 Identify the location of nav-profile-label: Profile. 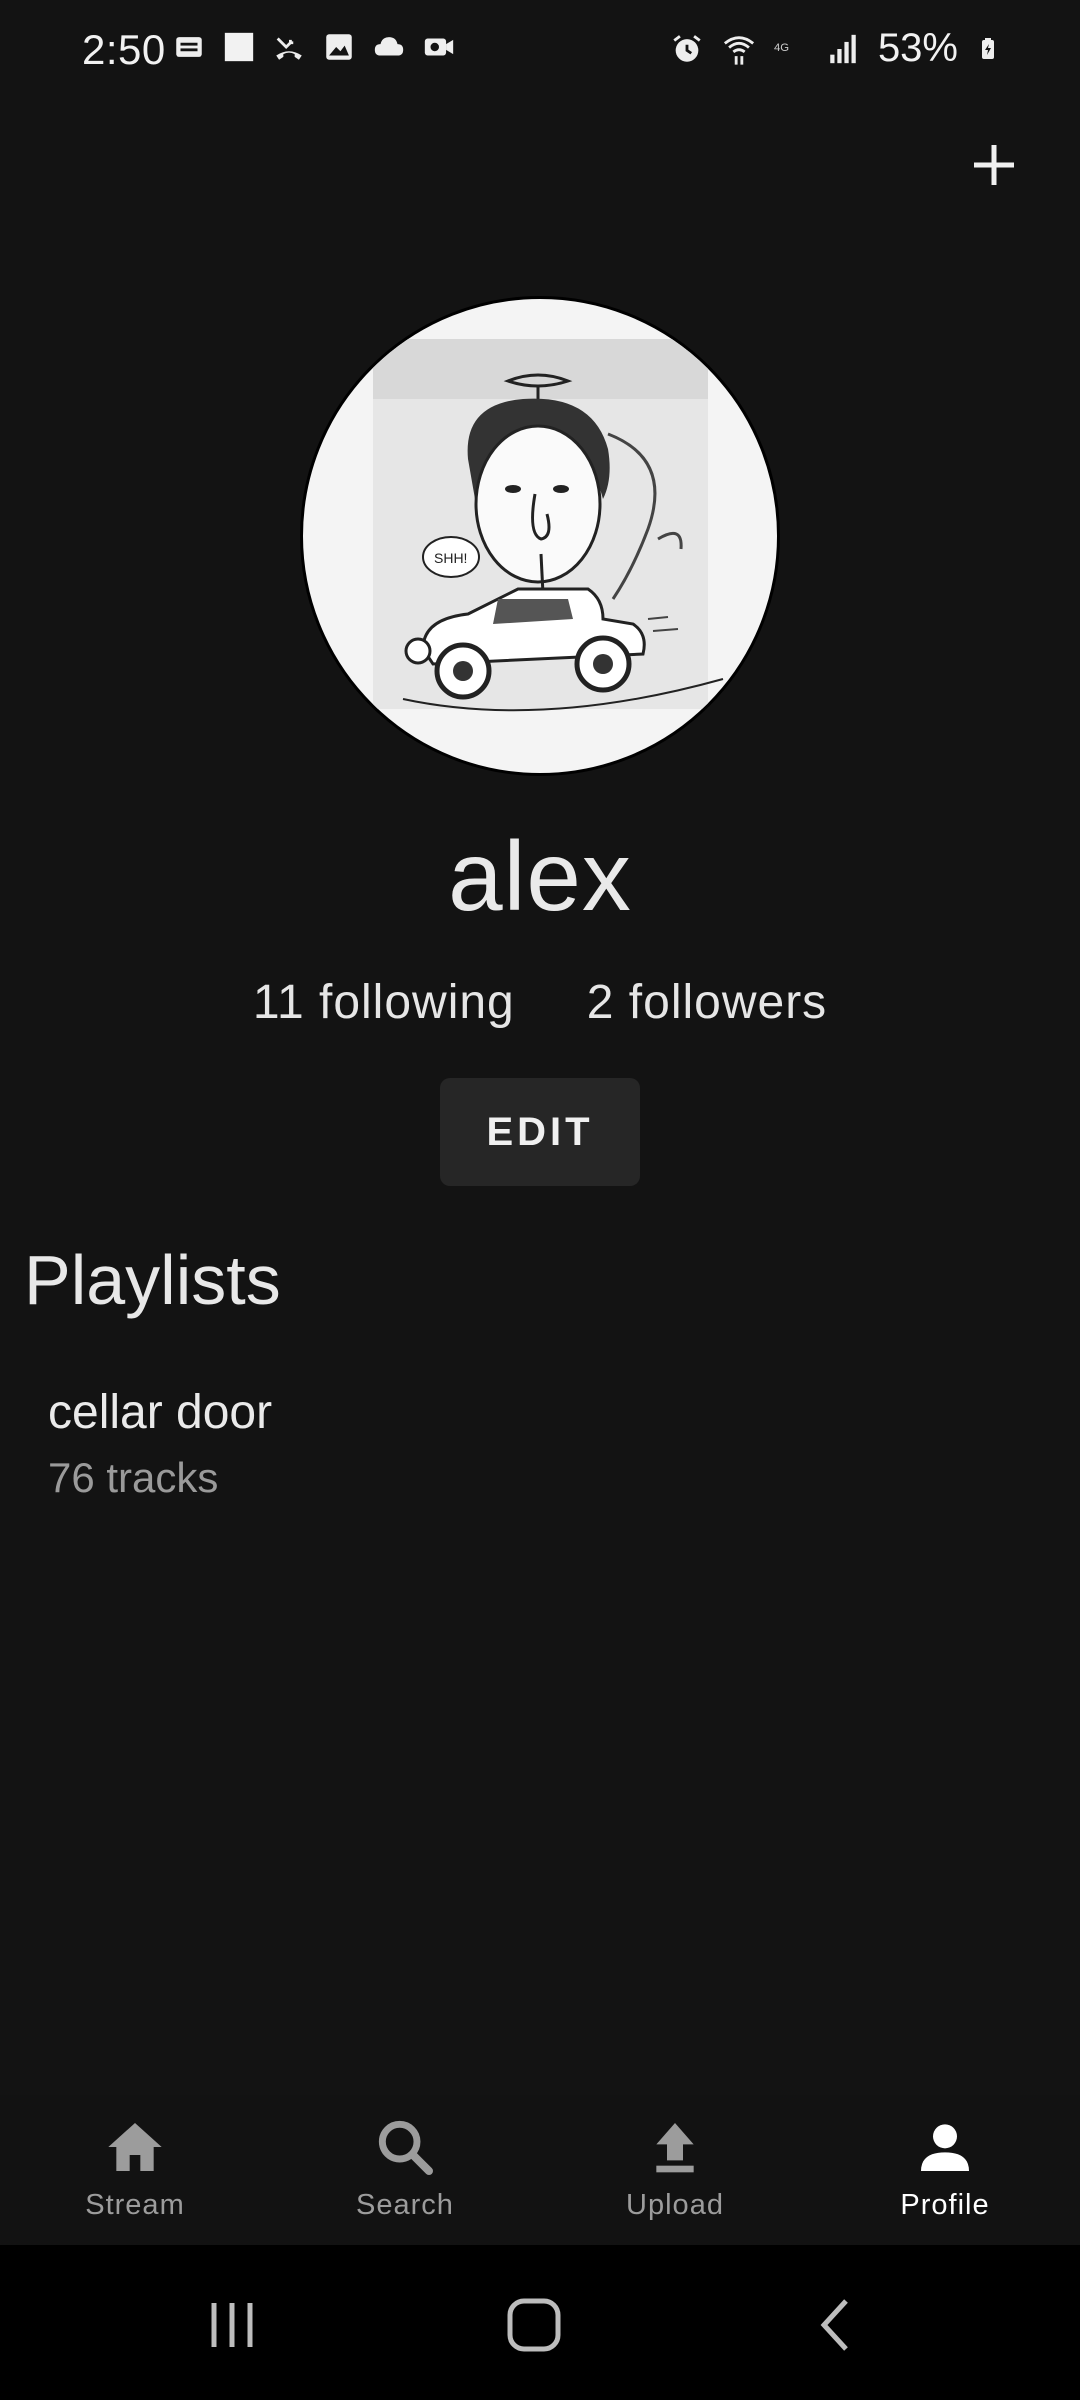
(945, 2205).